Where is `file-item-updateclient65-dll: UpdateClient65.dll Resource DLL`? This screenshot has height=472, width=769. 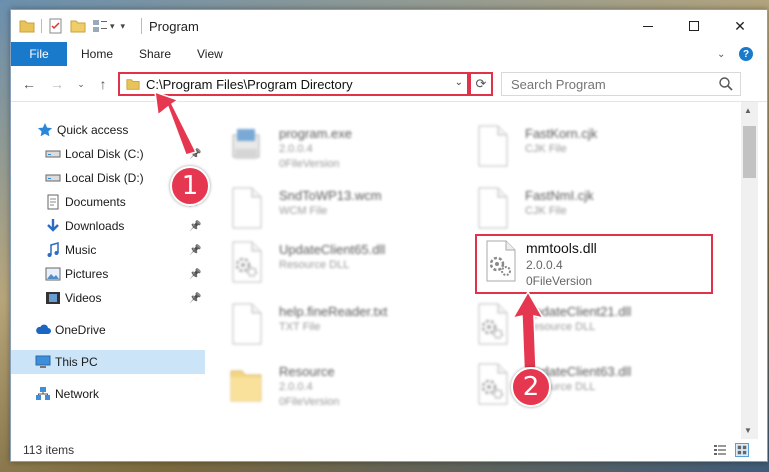
file-item-updateclient65-dll: UpdateClient65.dll Resource DLL is located at coordinates (322, 262).